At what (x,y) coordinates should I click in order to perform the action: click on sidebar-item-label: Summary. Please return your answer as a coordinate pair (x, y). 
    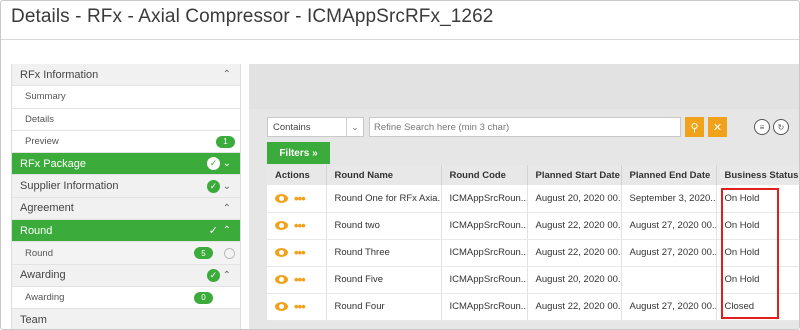
    Looking at the image, I should click on (45, 97).